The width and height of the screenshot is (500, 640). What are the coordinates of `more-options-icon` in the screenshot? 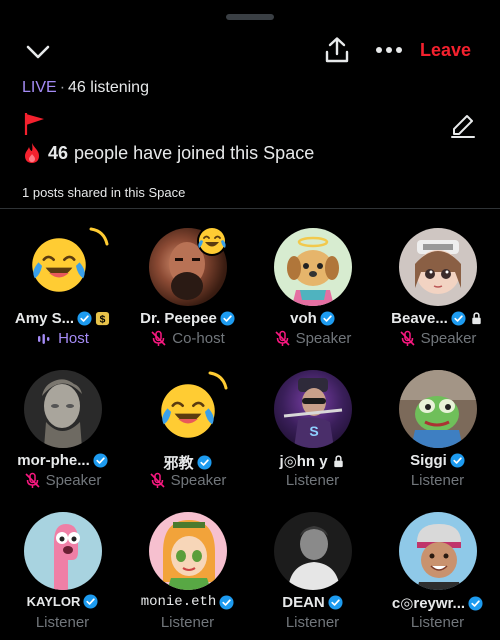 It's located at (389, 50).